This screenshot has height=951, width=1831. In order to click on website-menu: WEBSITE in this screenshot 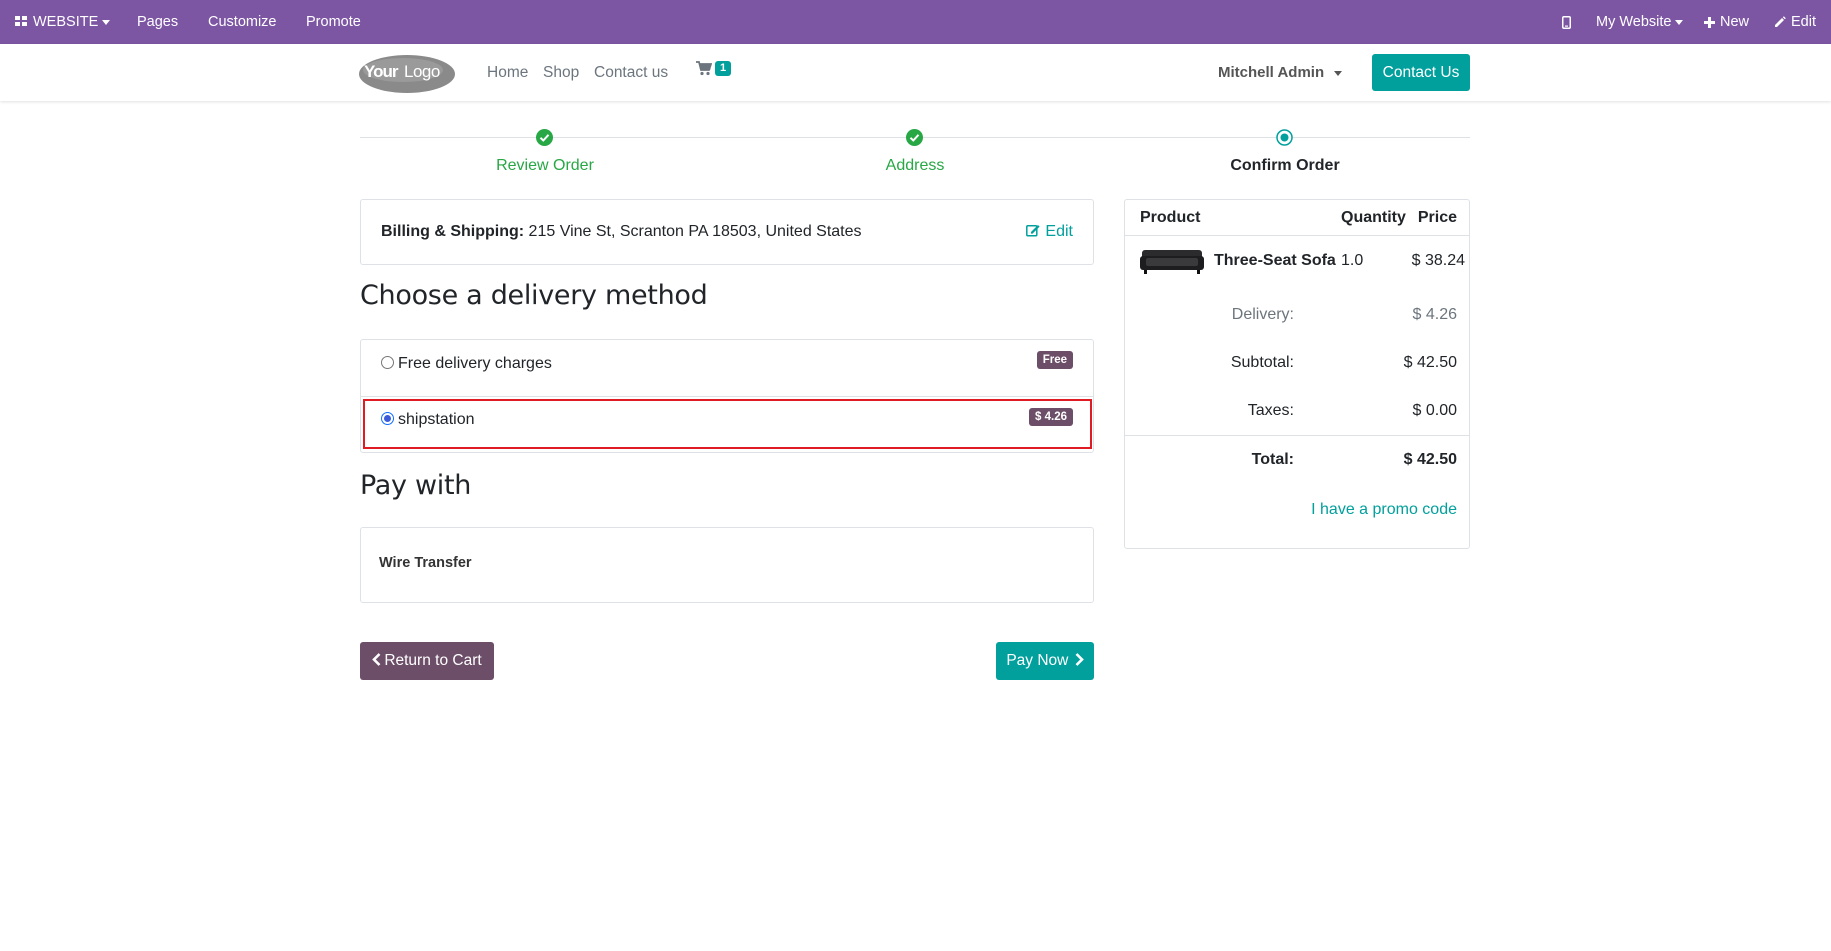, I will do `click(63, 22)`.